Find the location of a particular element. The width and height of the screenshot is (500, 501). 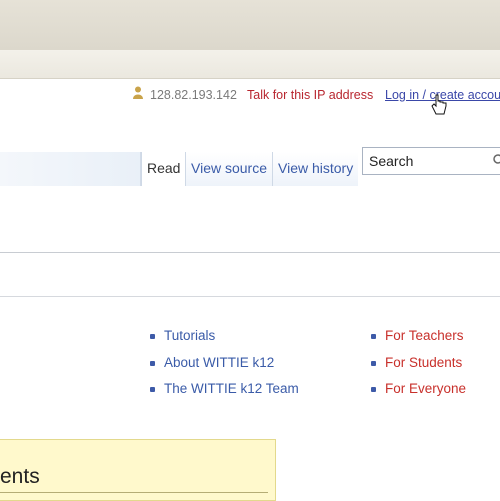

browser-toolbar is located at coordinates (250, 25).